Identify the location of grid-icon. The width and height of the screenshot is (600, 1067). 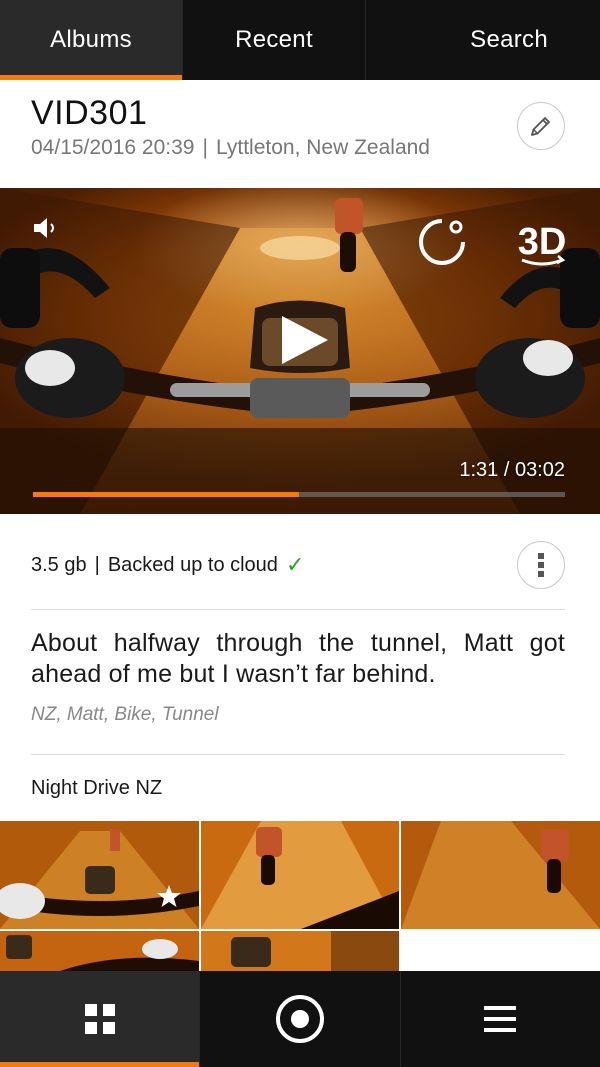
(99, 1019).